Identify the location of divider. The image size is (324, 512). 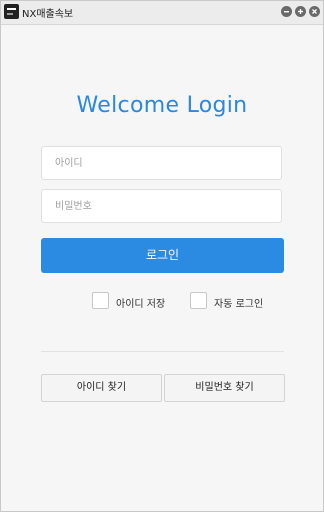
(162, 351).